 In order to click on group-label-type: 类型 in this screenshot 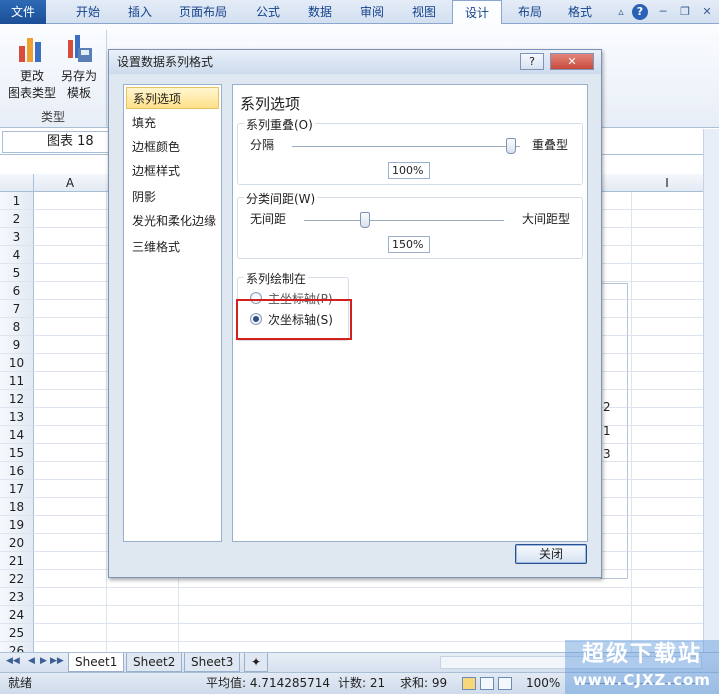, I will do `click(52, 117)`.